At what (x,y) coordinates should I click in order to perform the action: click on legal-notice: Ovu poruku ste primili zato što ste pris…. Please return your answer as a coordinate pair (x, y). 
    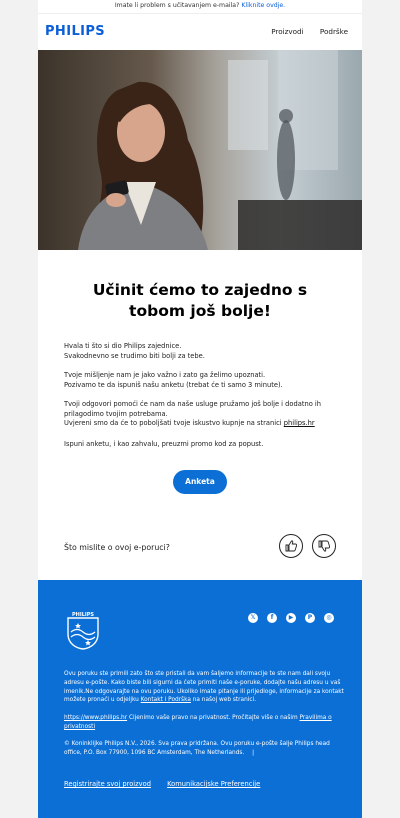
    Looking at the image, I should click on (204, 687).